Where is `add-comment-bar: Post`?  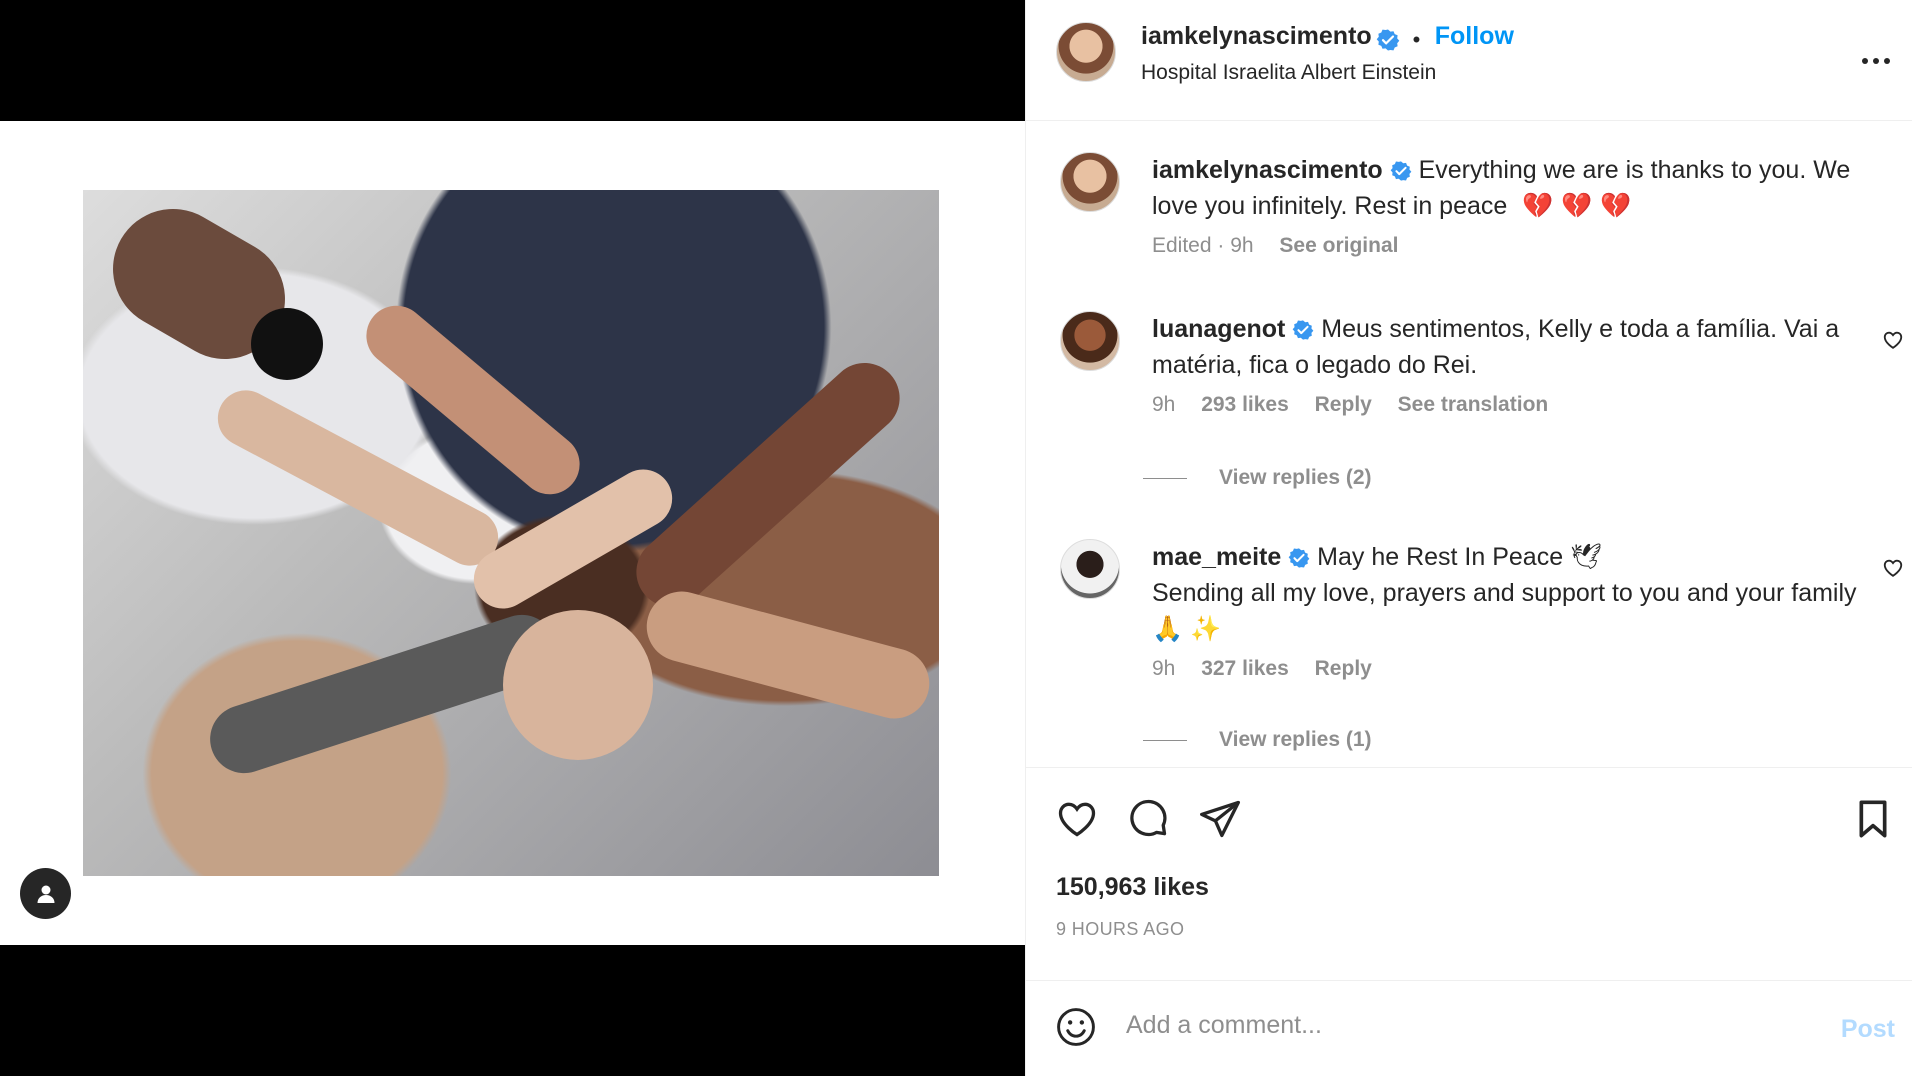
add-comment-bar: Post is located at coordinates (1469, 1028).